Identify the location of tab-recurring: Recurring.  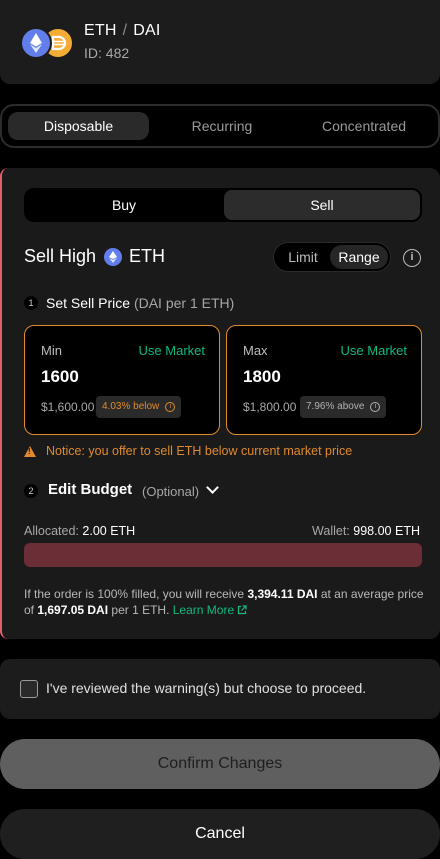
(222, 126).